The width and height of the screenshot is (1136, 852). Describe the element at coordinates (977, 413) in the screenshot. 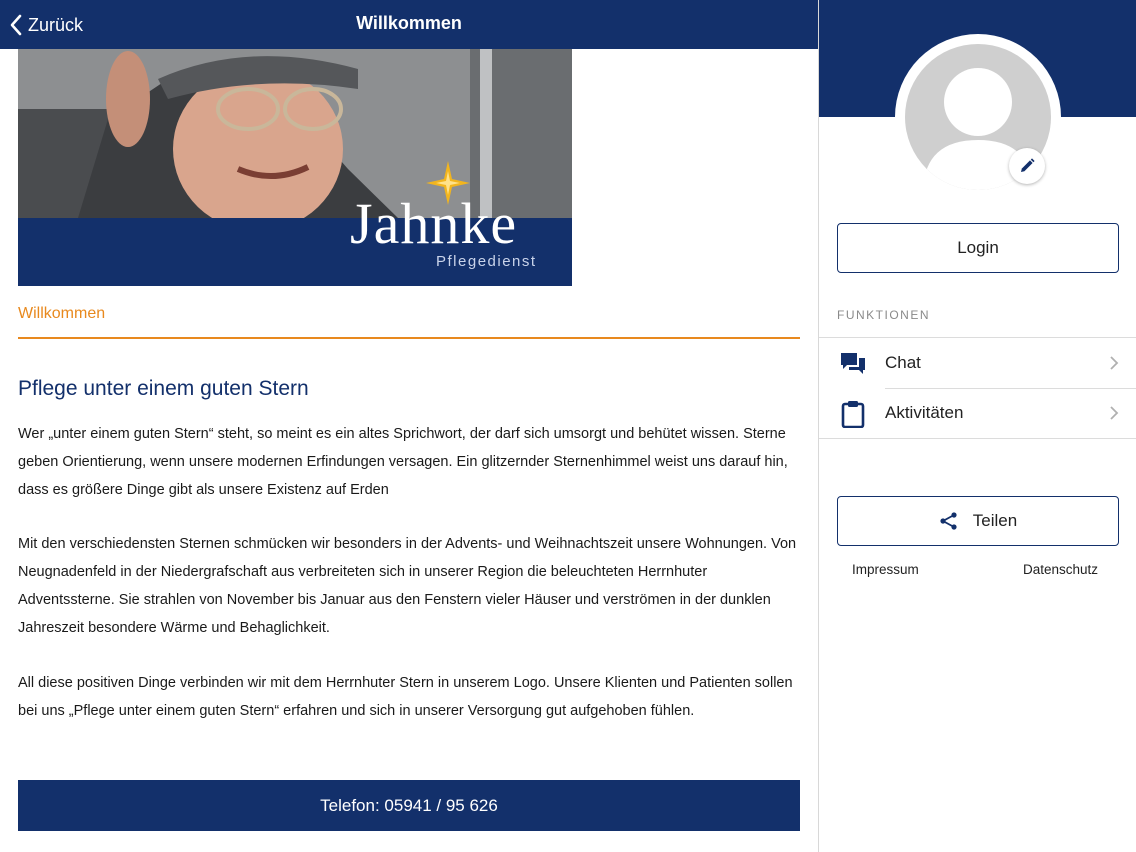

I see `sidebar-item-aktivitaeten: Aktivitäten` at that location.